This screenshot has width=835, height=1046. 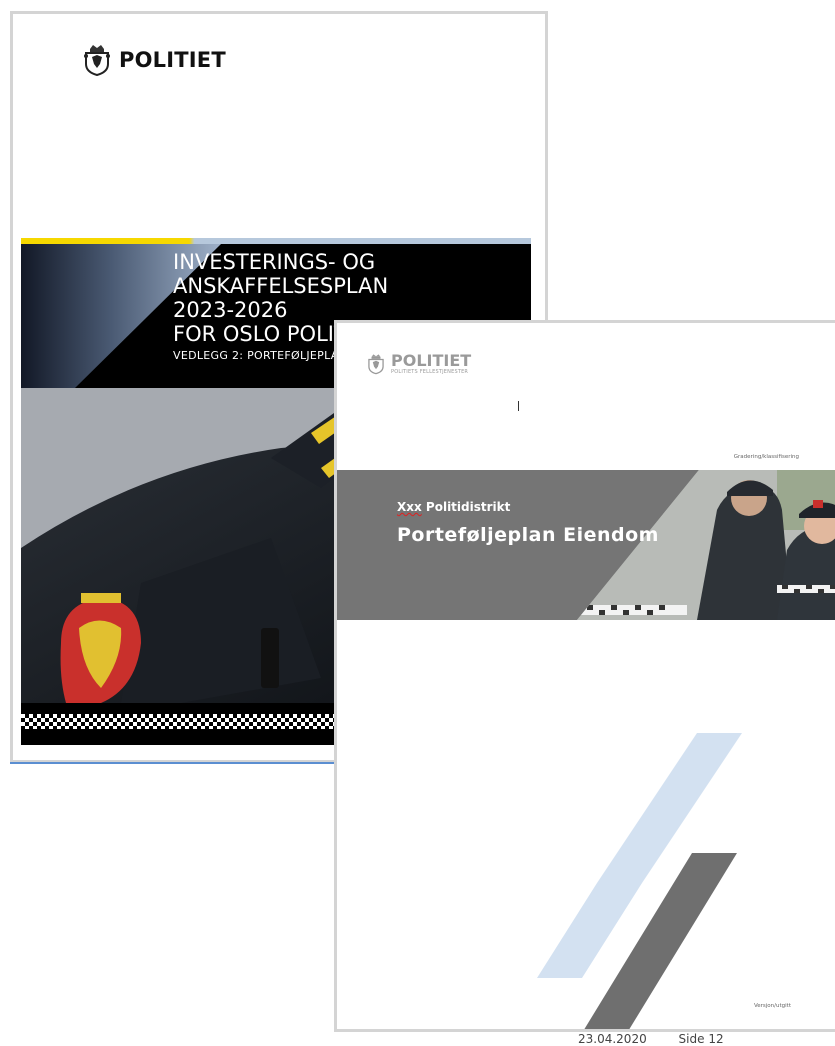 I want to click on title-line-1: INVESTERINGS- OG, so click(x=274, y=262).